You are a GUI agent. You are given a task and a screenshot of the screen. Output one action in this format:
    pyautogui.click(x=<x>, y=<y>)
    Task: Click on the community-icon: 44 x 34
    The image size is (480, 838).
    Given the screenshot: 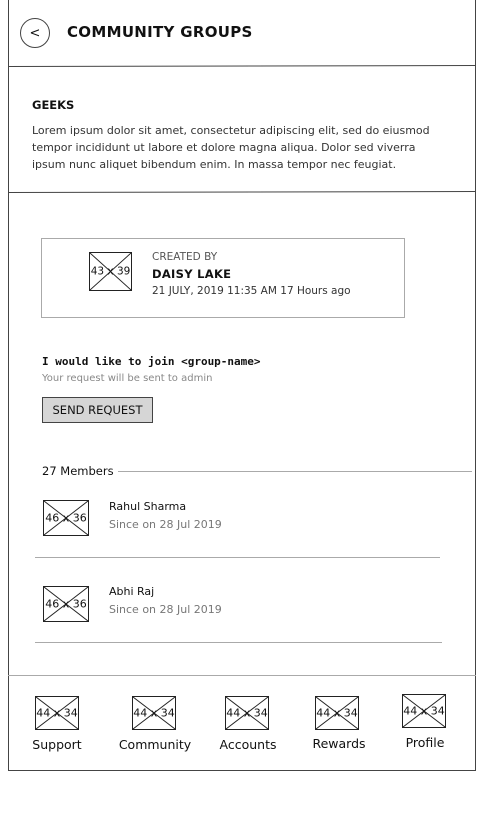 What is the action you would take?
    pyautogui.click(x=154, y=713)
    